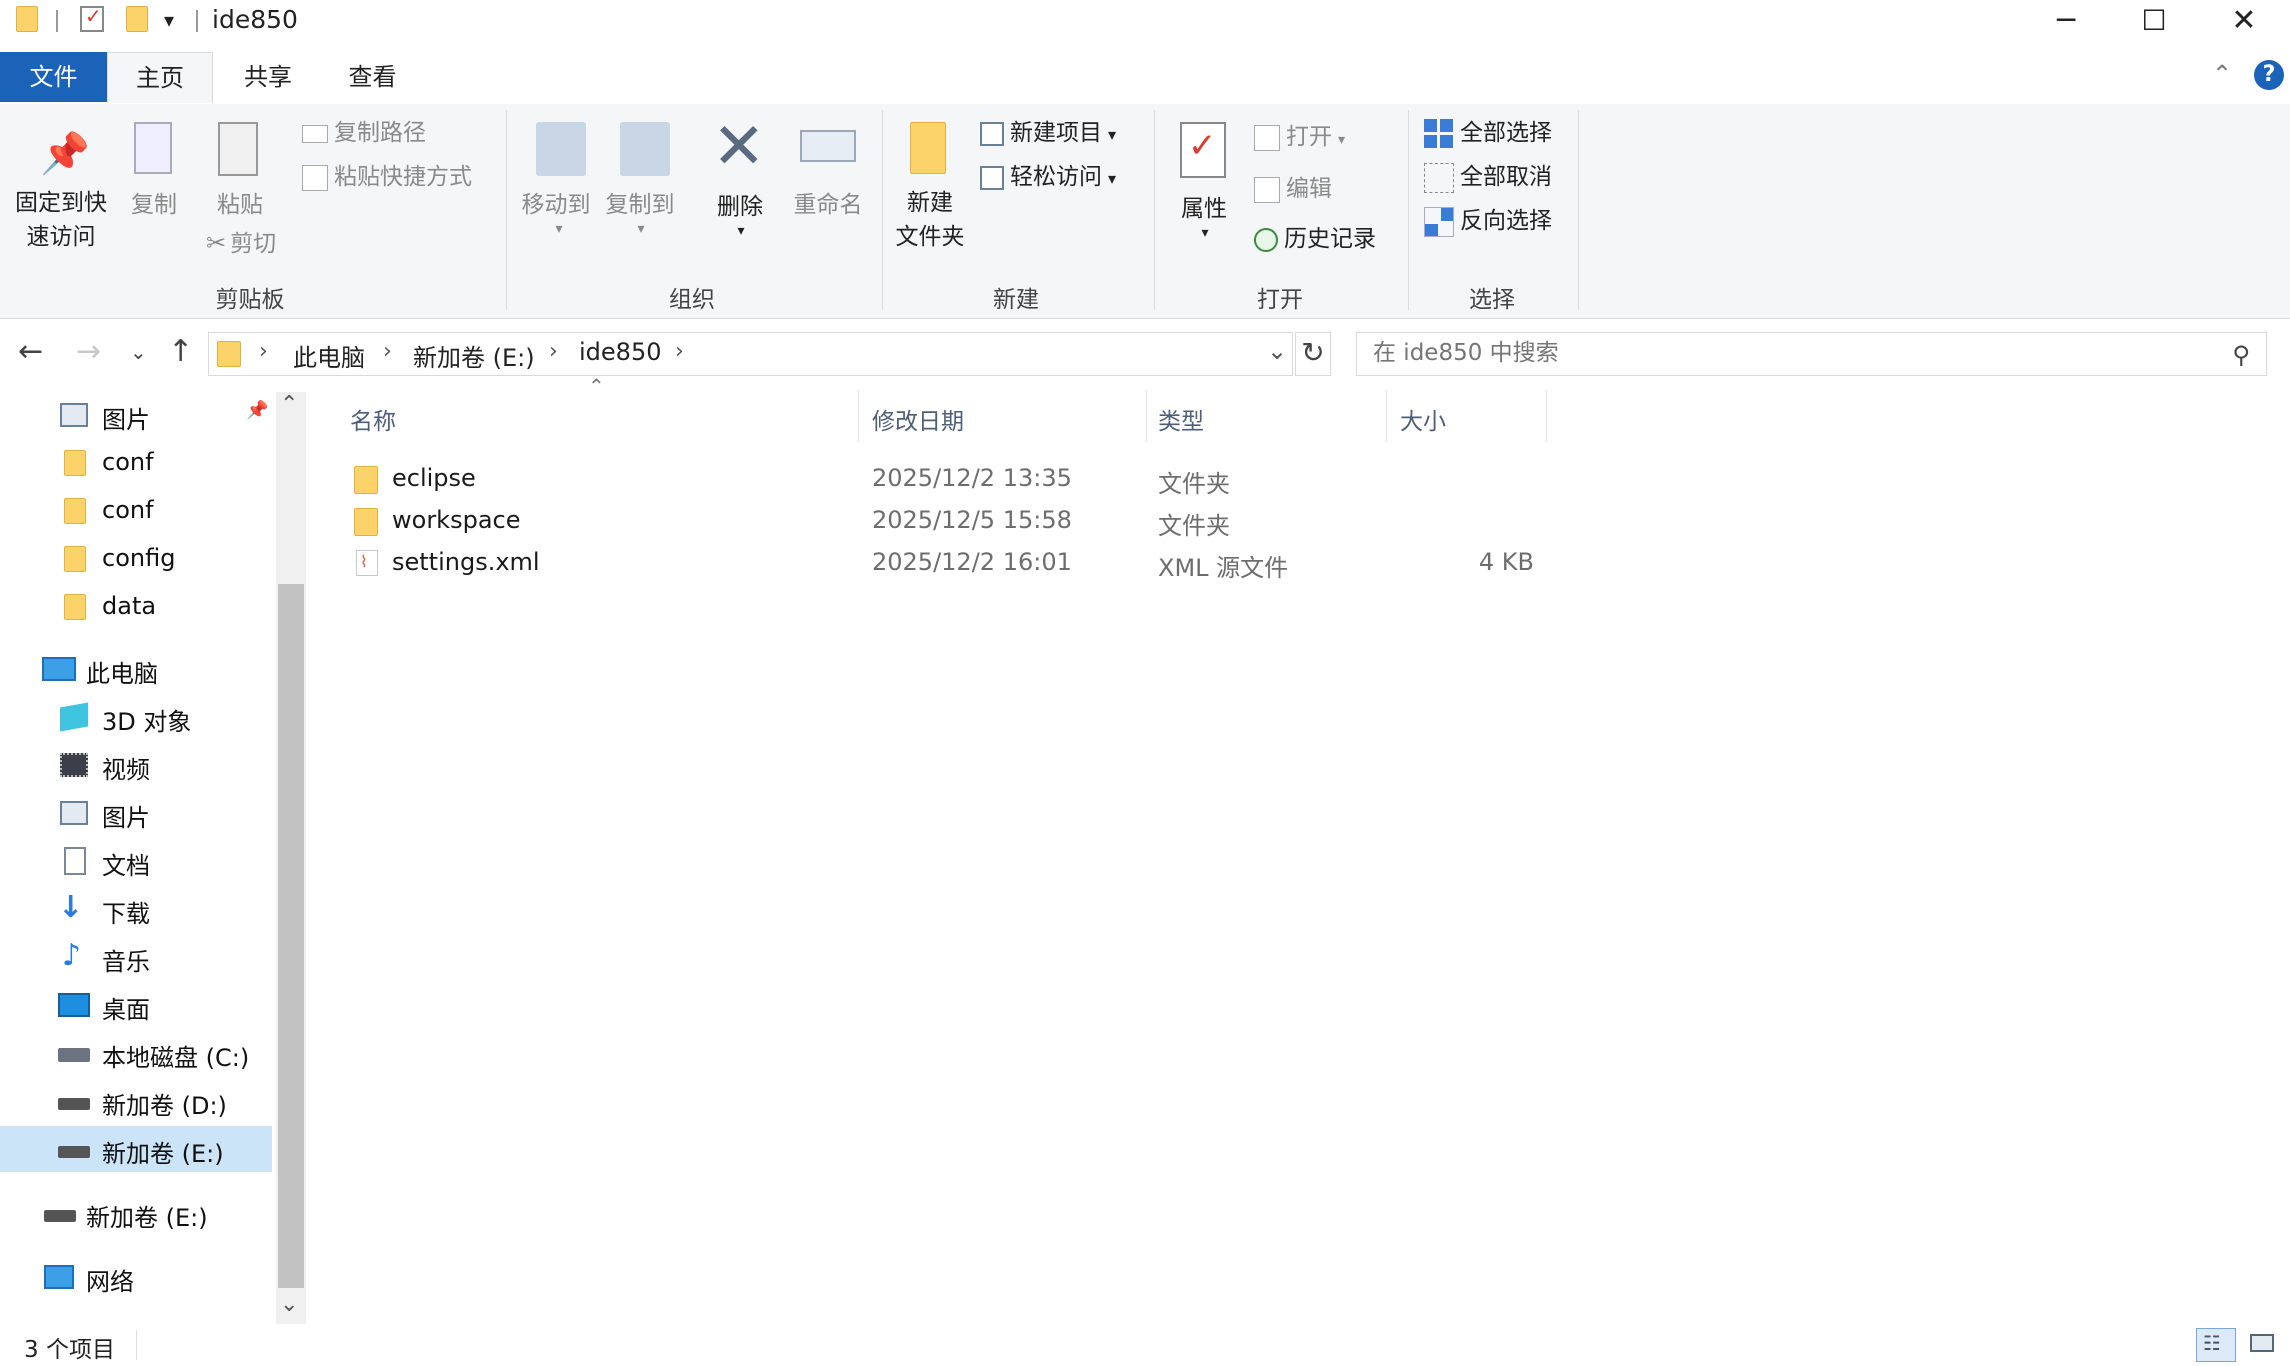 The image size is (2290, 1366). Describe the element at coordinates (126, 420) in the screenshot. I see `nav-item-label: 图片` at that location.